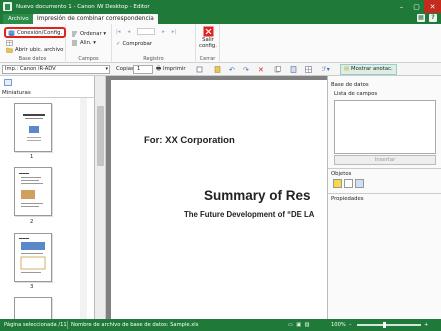 The height and width of the screenshot is (331, 441). Describe the element at coordinates (277, 69) in the screenshot. I see `copy-icon` at that location.